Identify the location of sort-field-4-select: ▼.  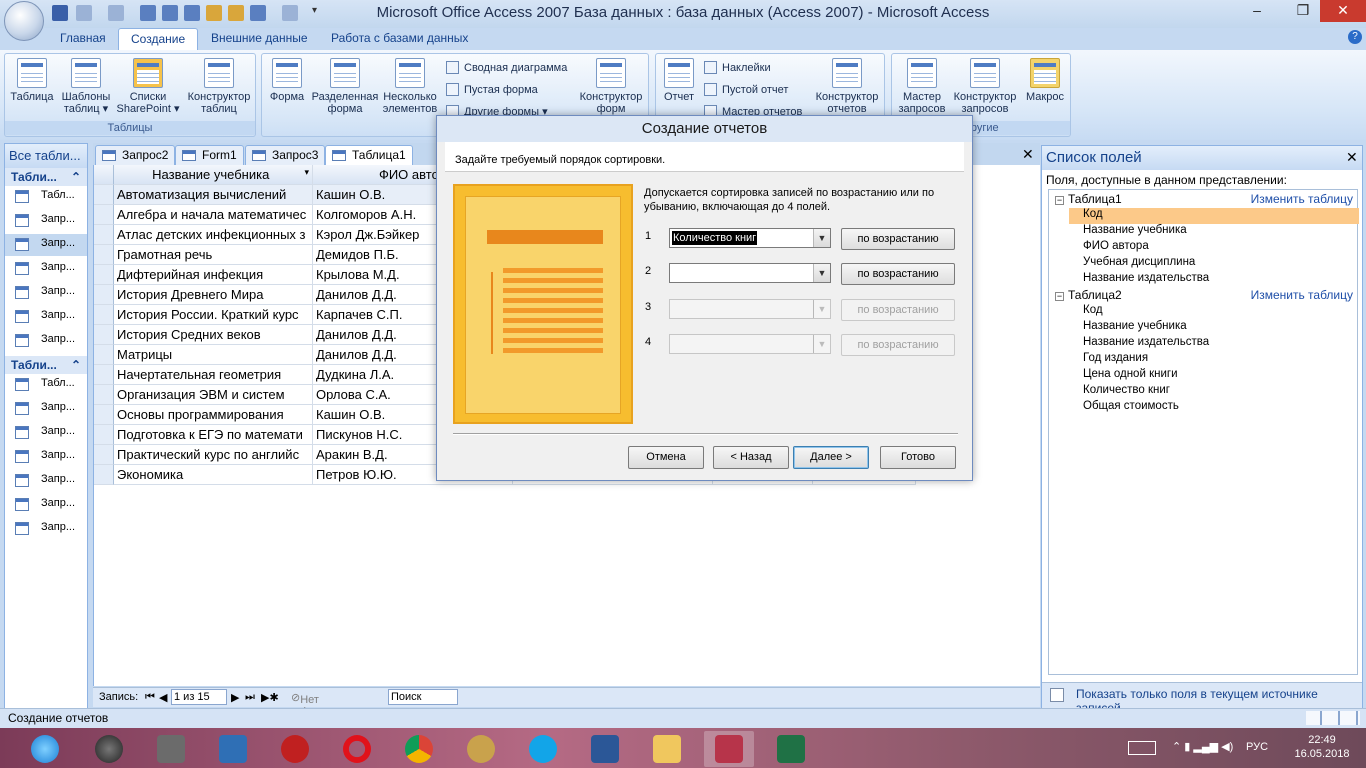
(750, 344).